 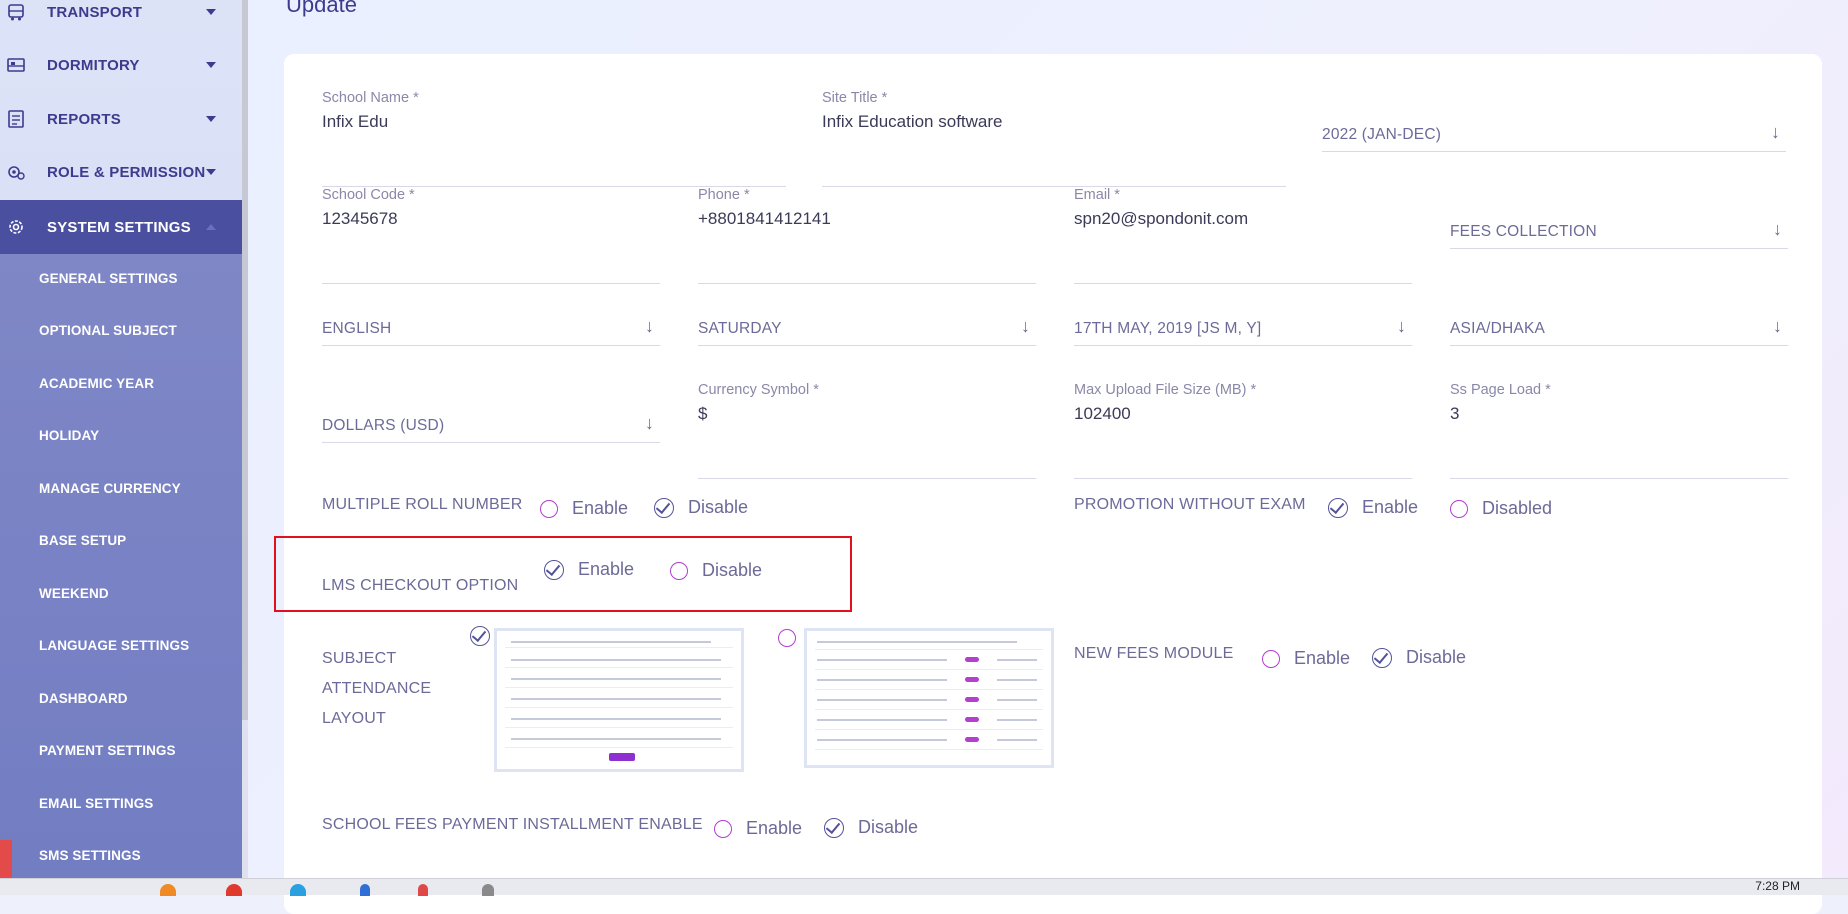 What do you see at coordinates (1168, 328) in the screenshot?
I see `select-value: 17TH MAY, 2019 [JS M, Y]` at bounding box center [1168, 328].